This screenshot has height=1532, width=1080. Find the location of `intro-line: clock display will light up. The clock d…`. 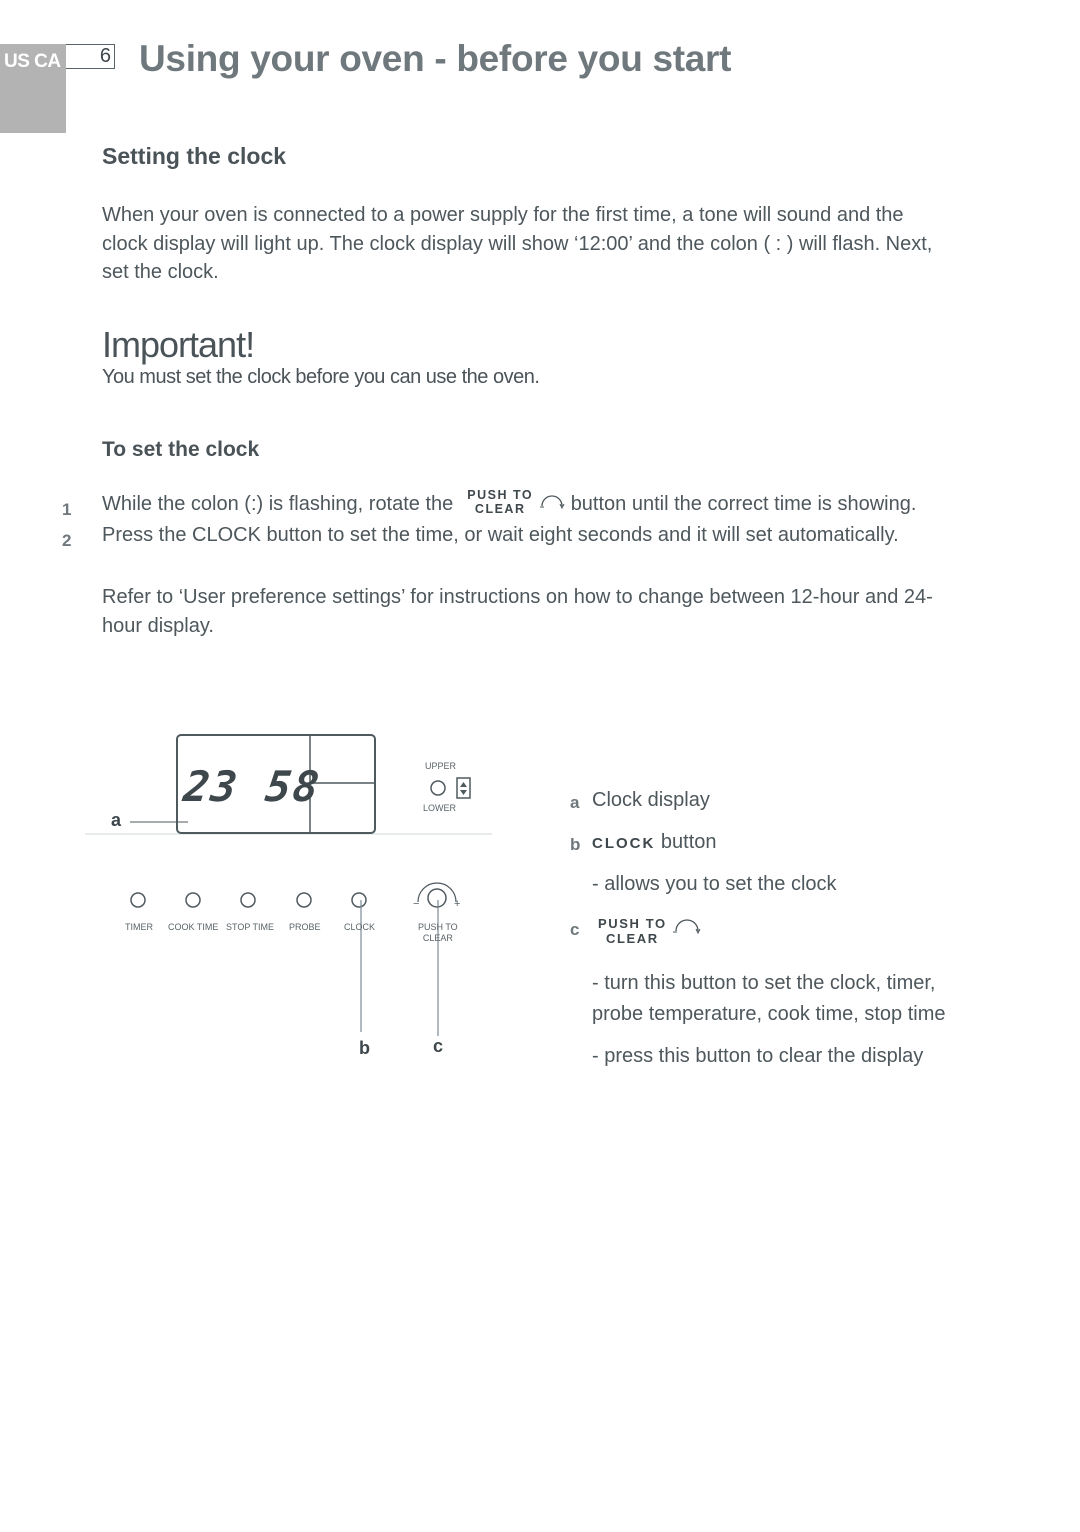

intro-line: clock display will light up. The clock d… is located at coordinates (517, 243).